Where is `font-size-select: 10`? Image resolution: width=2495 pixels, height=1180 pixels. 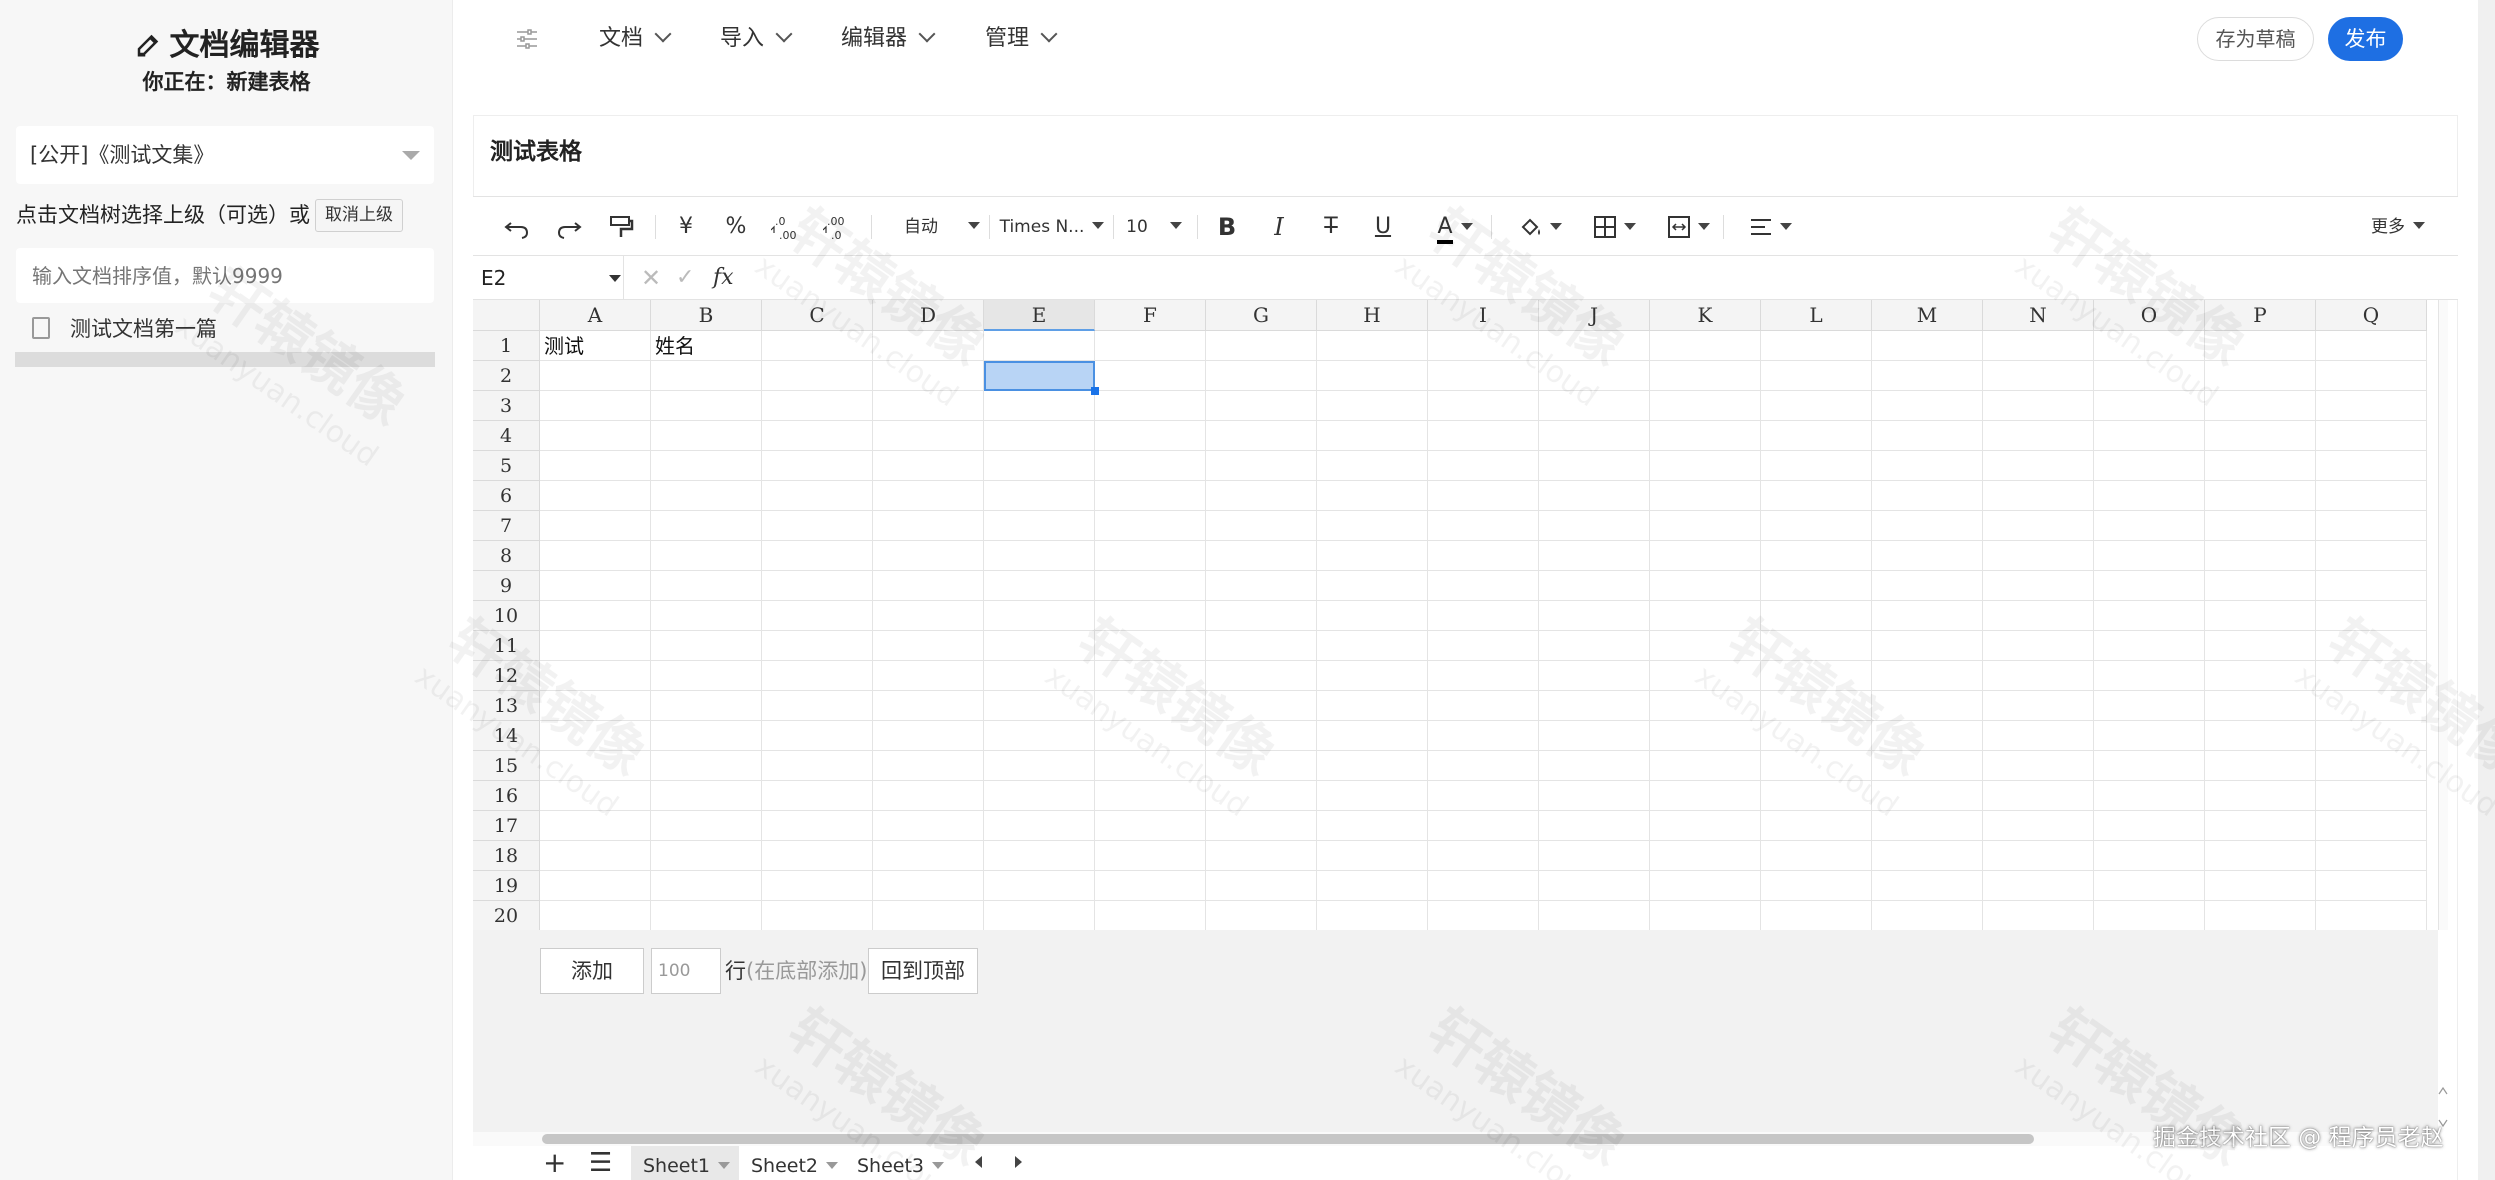
font-size-select: 10 is located at coordinates (1154, 227).